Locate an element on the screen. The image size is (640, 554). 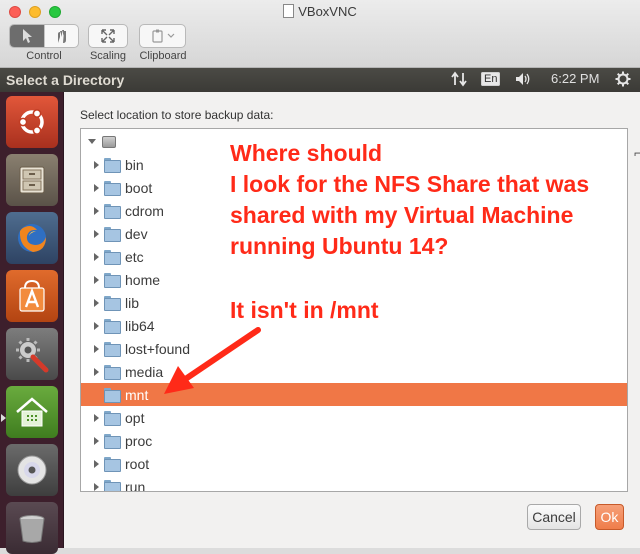
scaling-button is located at coordinates (108, 36).